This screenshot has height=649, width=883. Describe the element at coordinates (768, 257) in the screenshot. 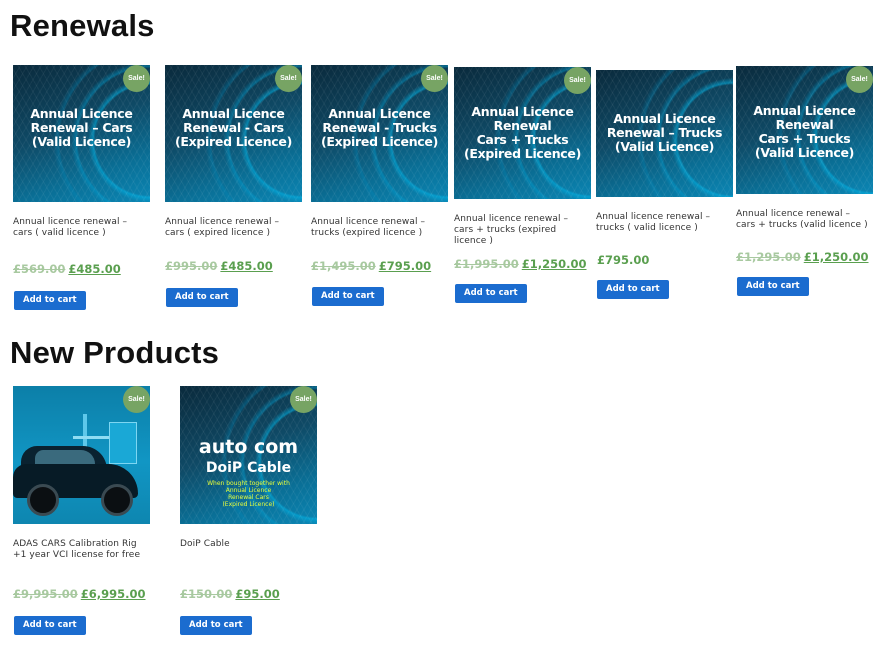

I see `old-price: £1,295.00` at that location.